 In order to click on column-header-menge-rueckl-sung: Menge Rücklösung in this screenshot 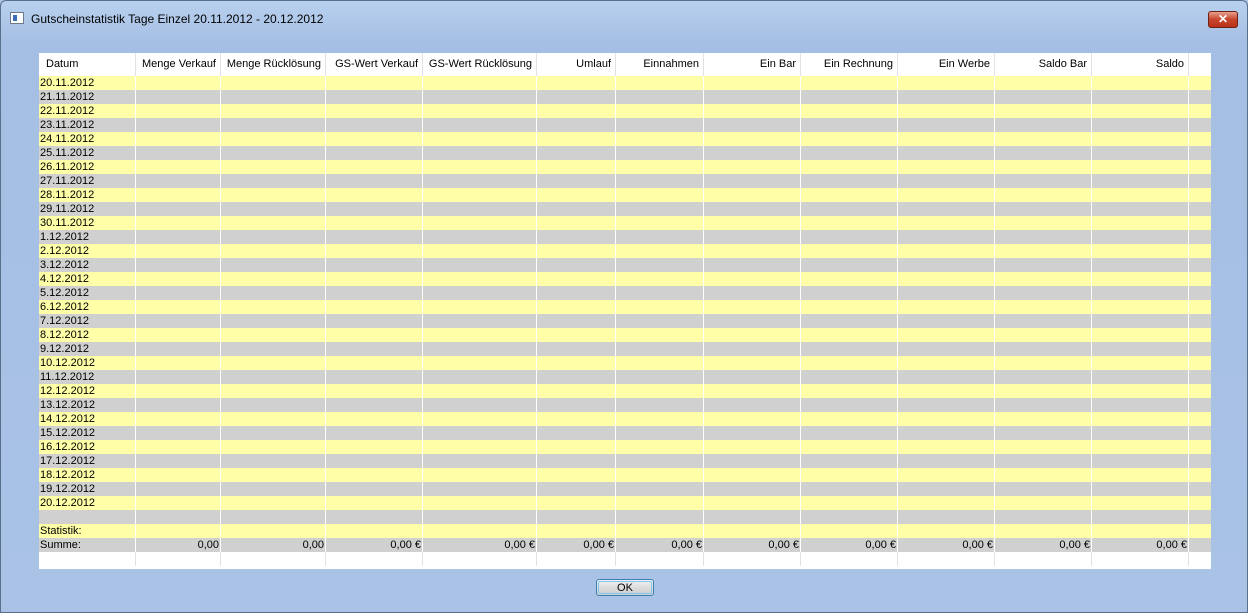, I will do `click(273, 64)`.